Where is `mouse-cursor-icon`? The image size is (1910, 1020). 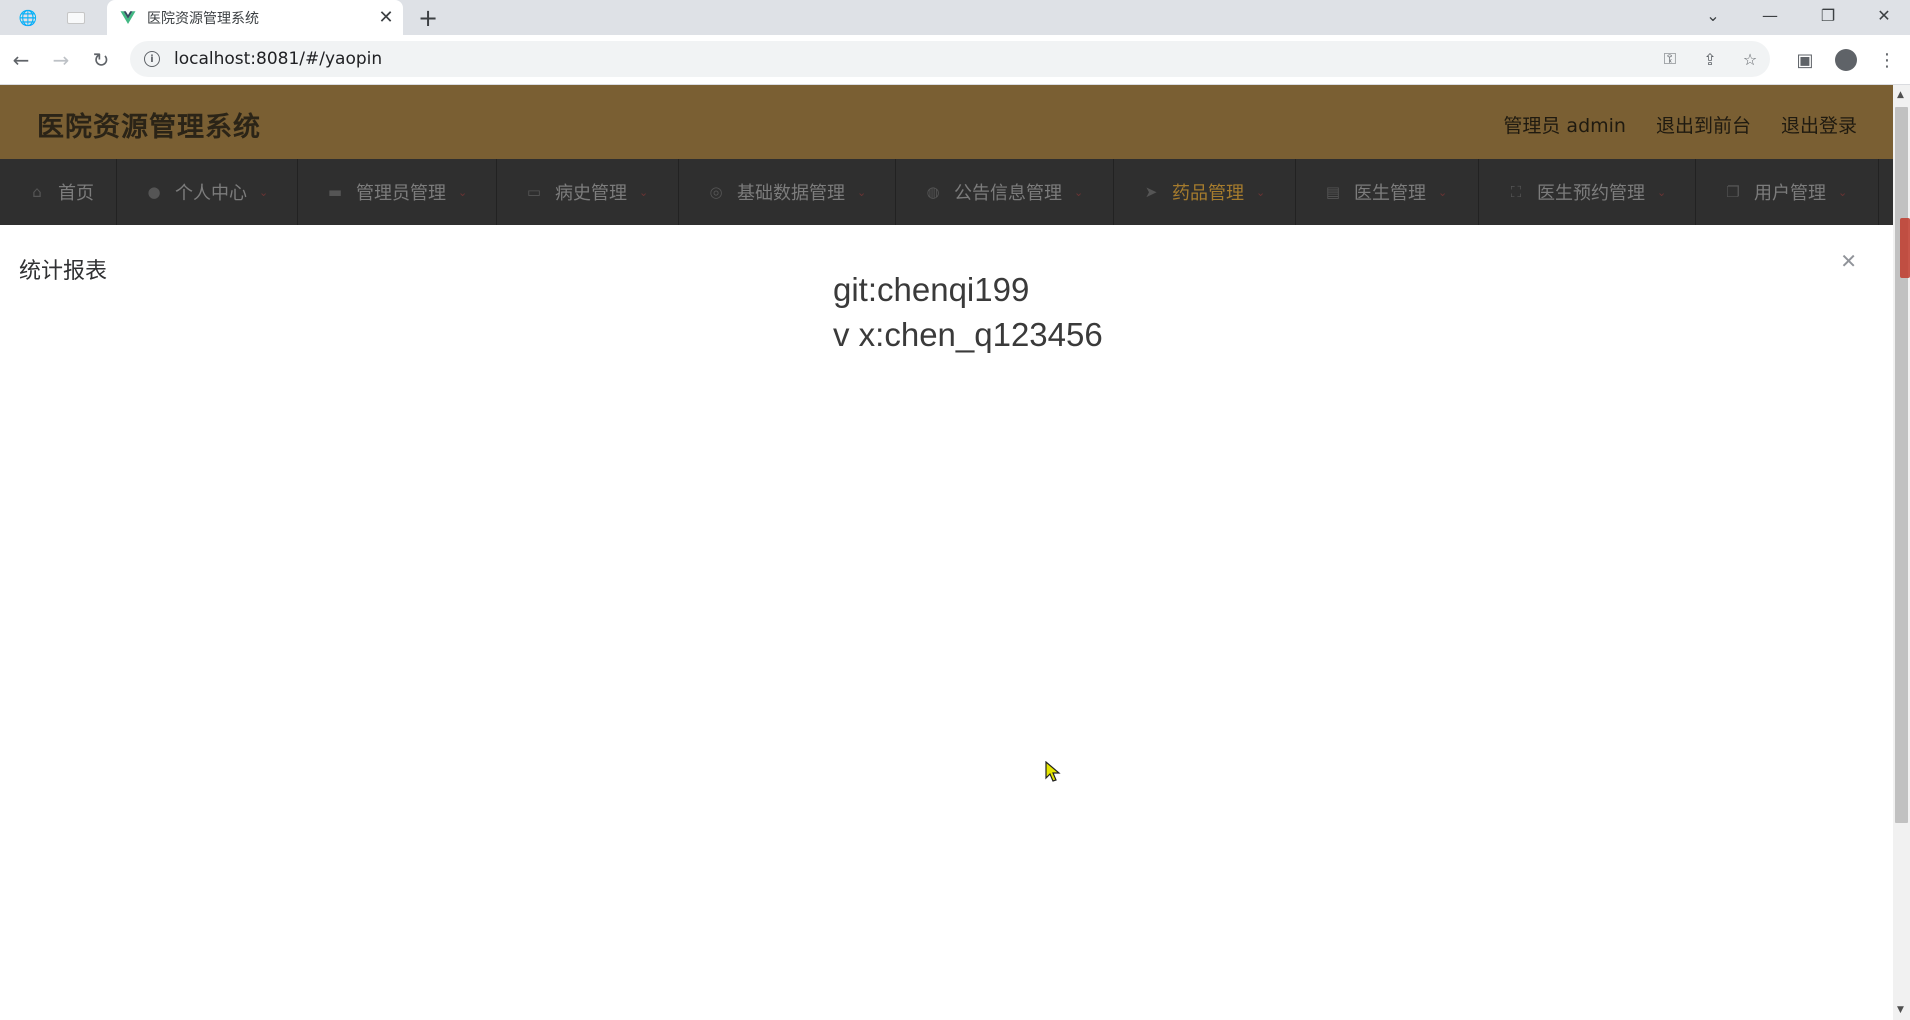
mouse-cursor-icon is located at coordinates (1053, 771).